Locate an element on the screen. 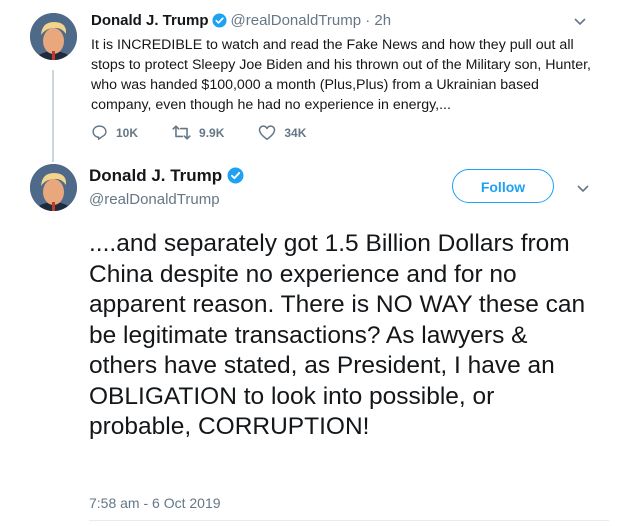 This screenshot has height=526, width=620. like-count: 34K is located at coordinates (295, 132).